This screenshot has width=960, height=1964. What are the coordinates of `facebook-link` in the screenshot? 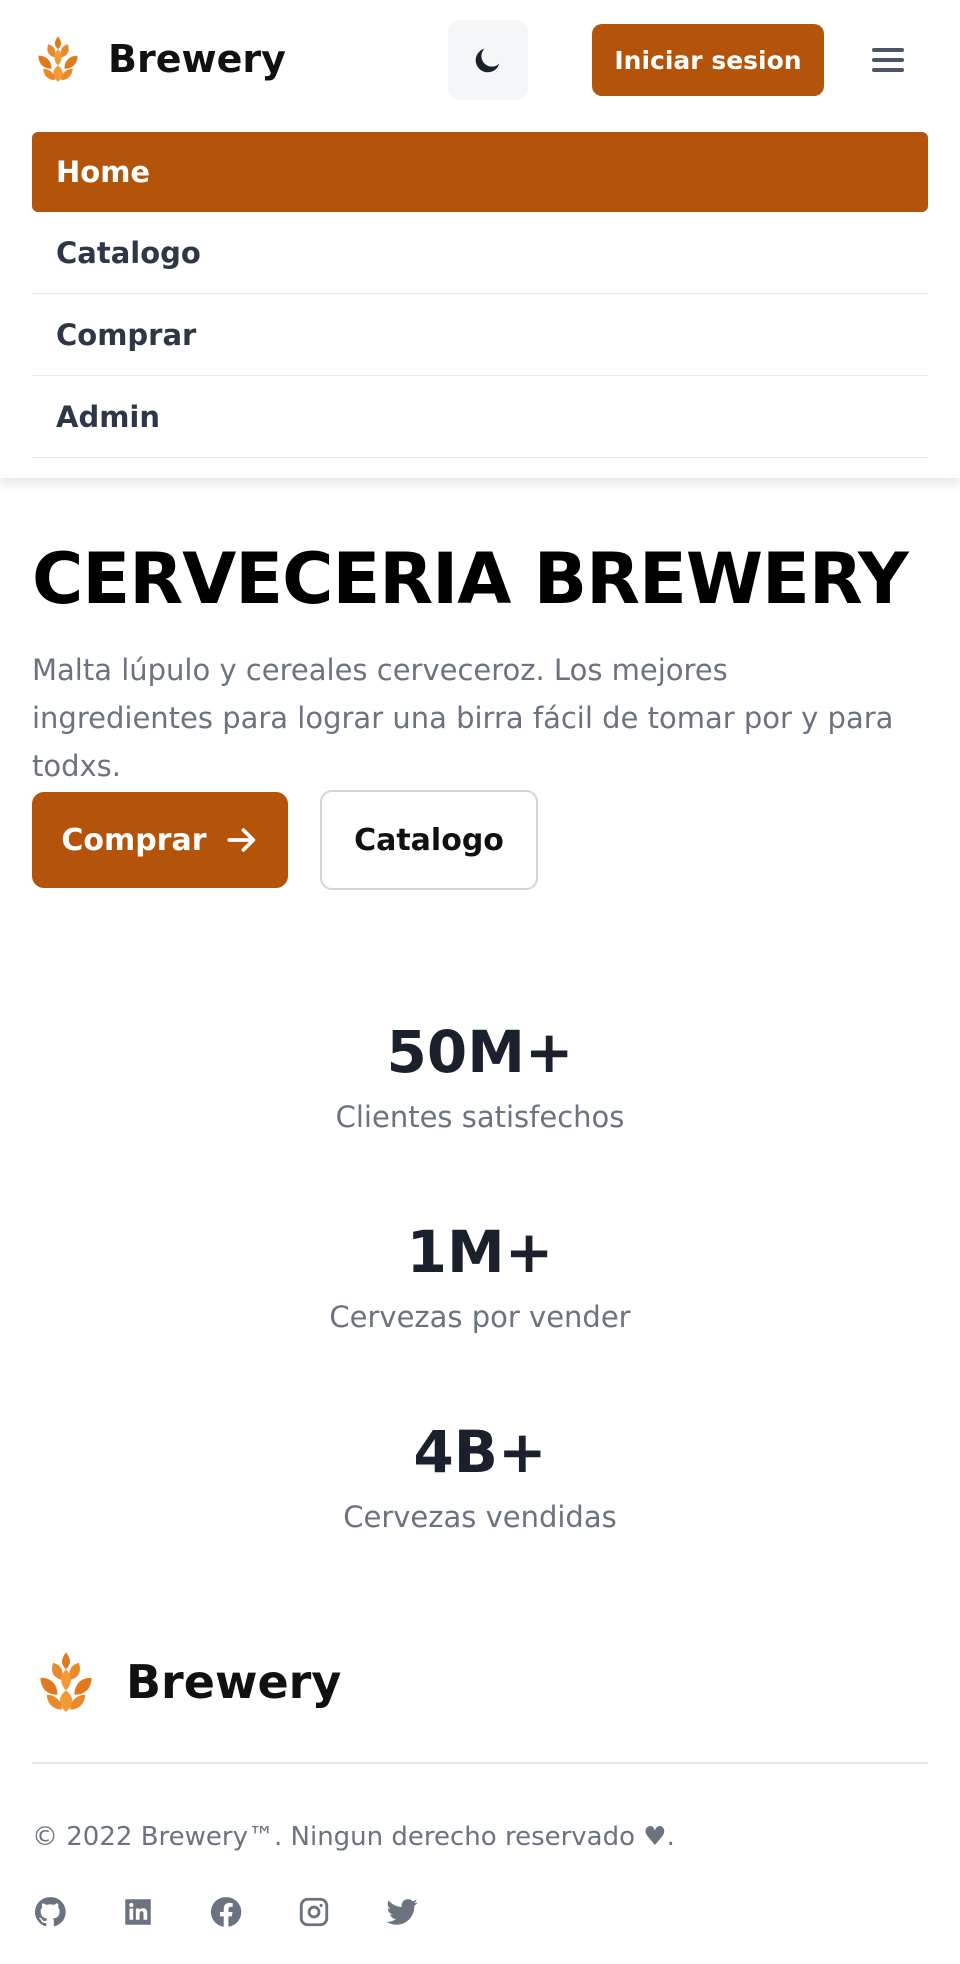 It's located at (226, 1912).